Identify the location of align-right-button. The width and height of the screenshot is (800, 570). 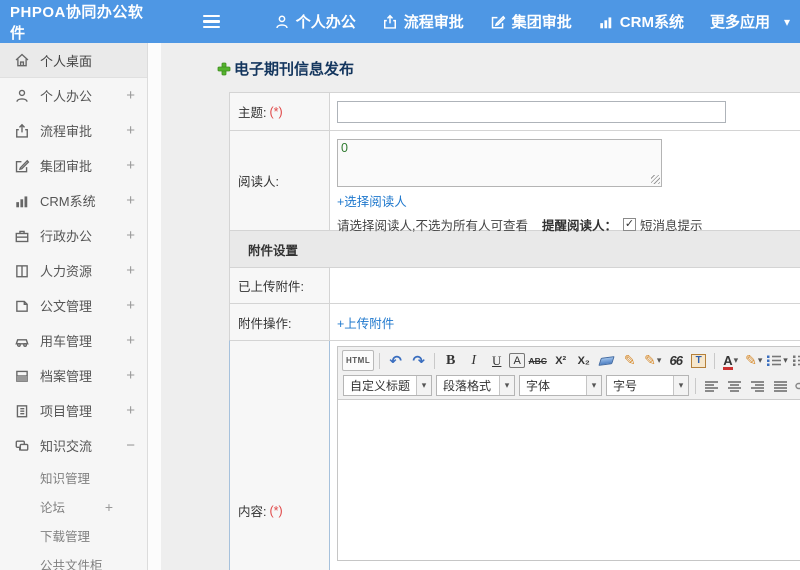
(757, 385).